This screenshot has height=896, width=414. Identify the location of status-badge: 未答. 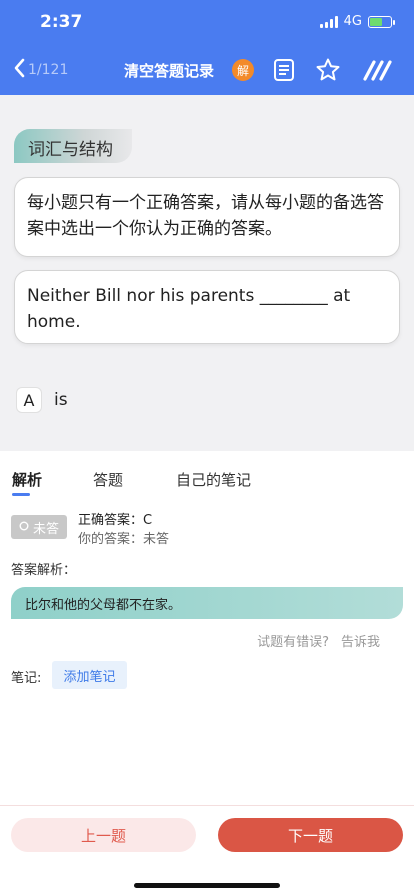
(39, 527).